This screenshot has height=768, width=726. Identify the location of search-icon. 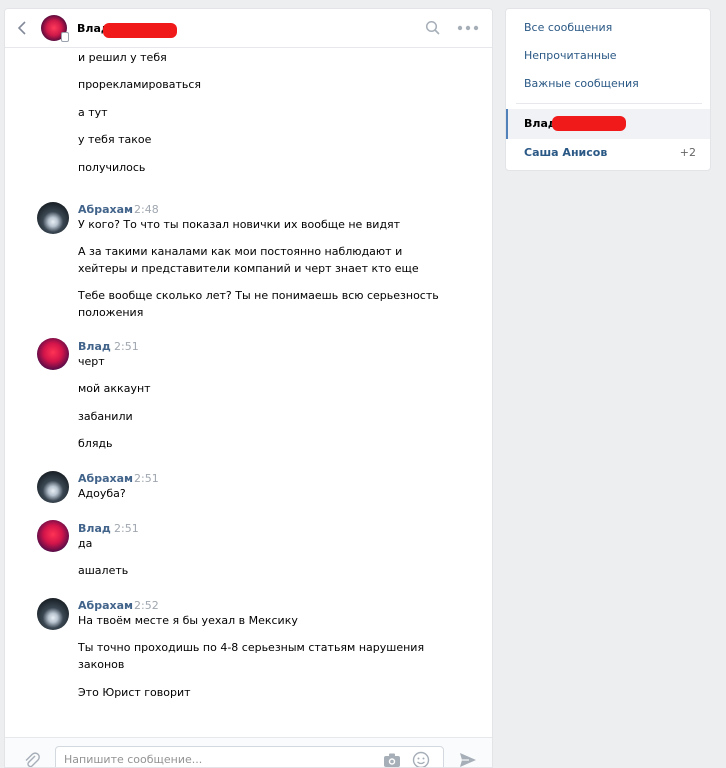
(433, 28).